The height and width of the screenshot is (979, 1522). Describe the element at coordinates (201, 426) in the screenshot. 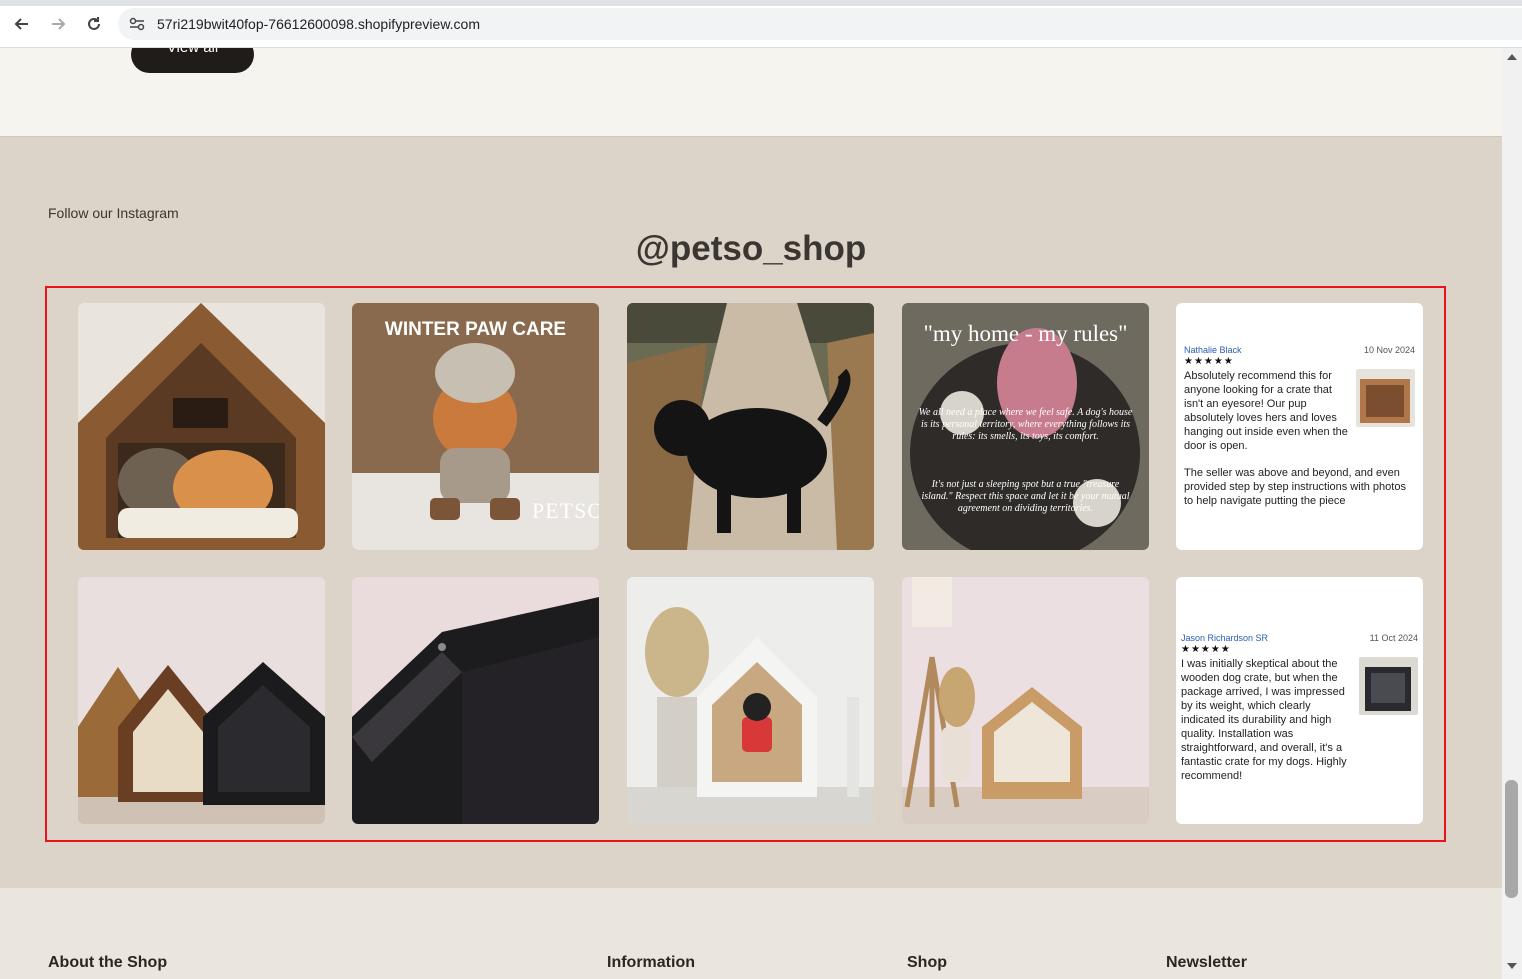

I see `instagram-post-cats-in-house` at that location.